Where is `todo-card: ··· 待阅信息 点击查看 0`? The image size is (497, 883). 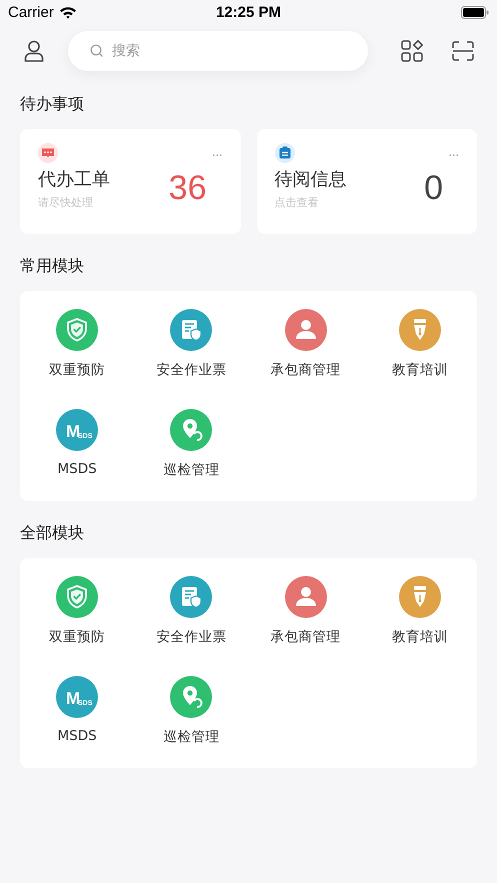 todo-card: ··· 待阅信息 点击查看 0 is located at coordinates (366, 181).